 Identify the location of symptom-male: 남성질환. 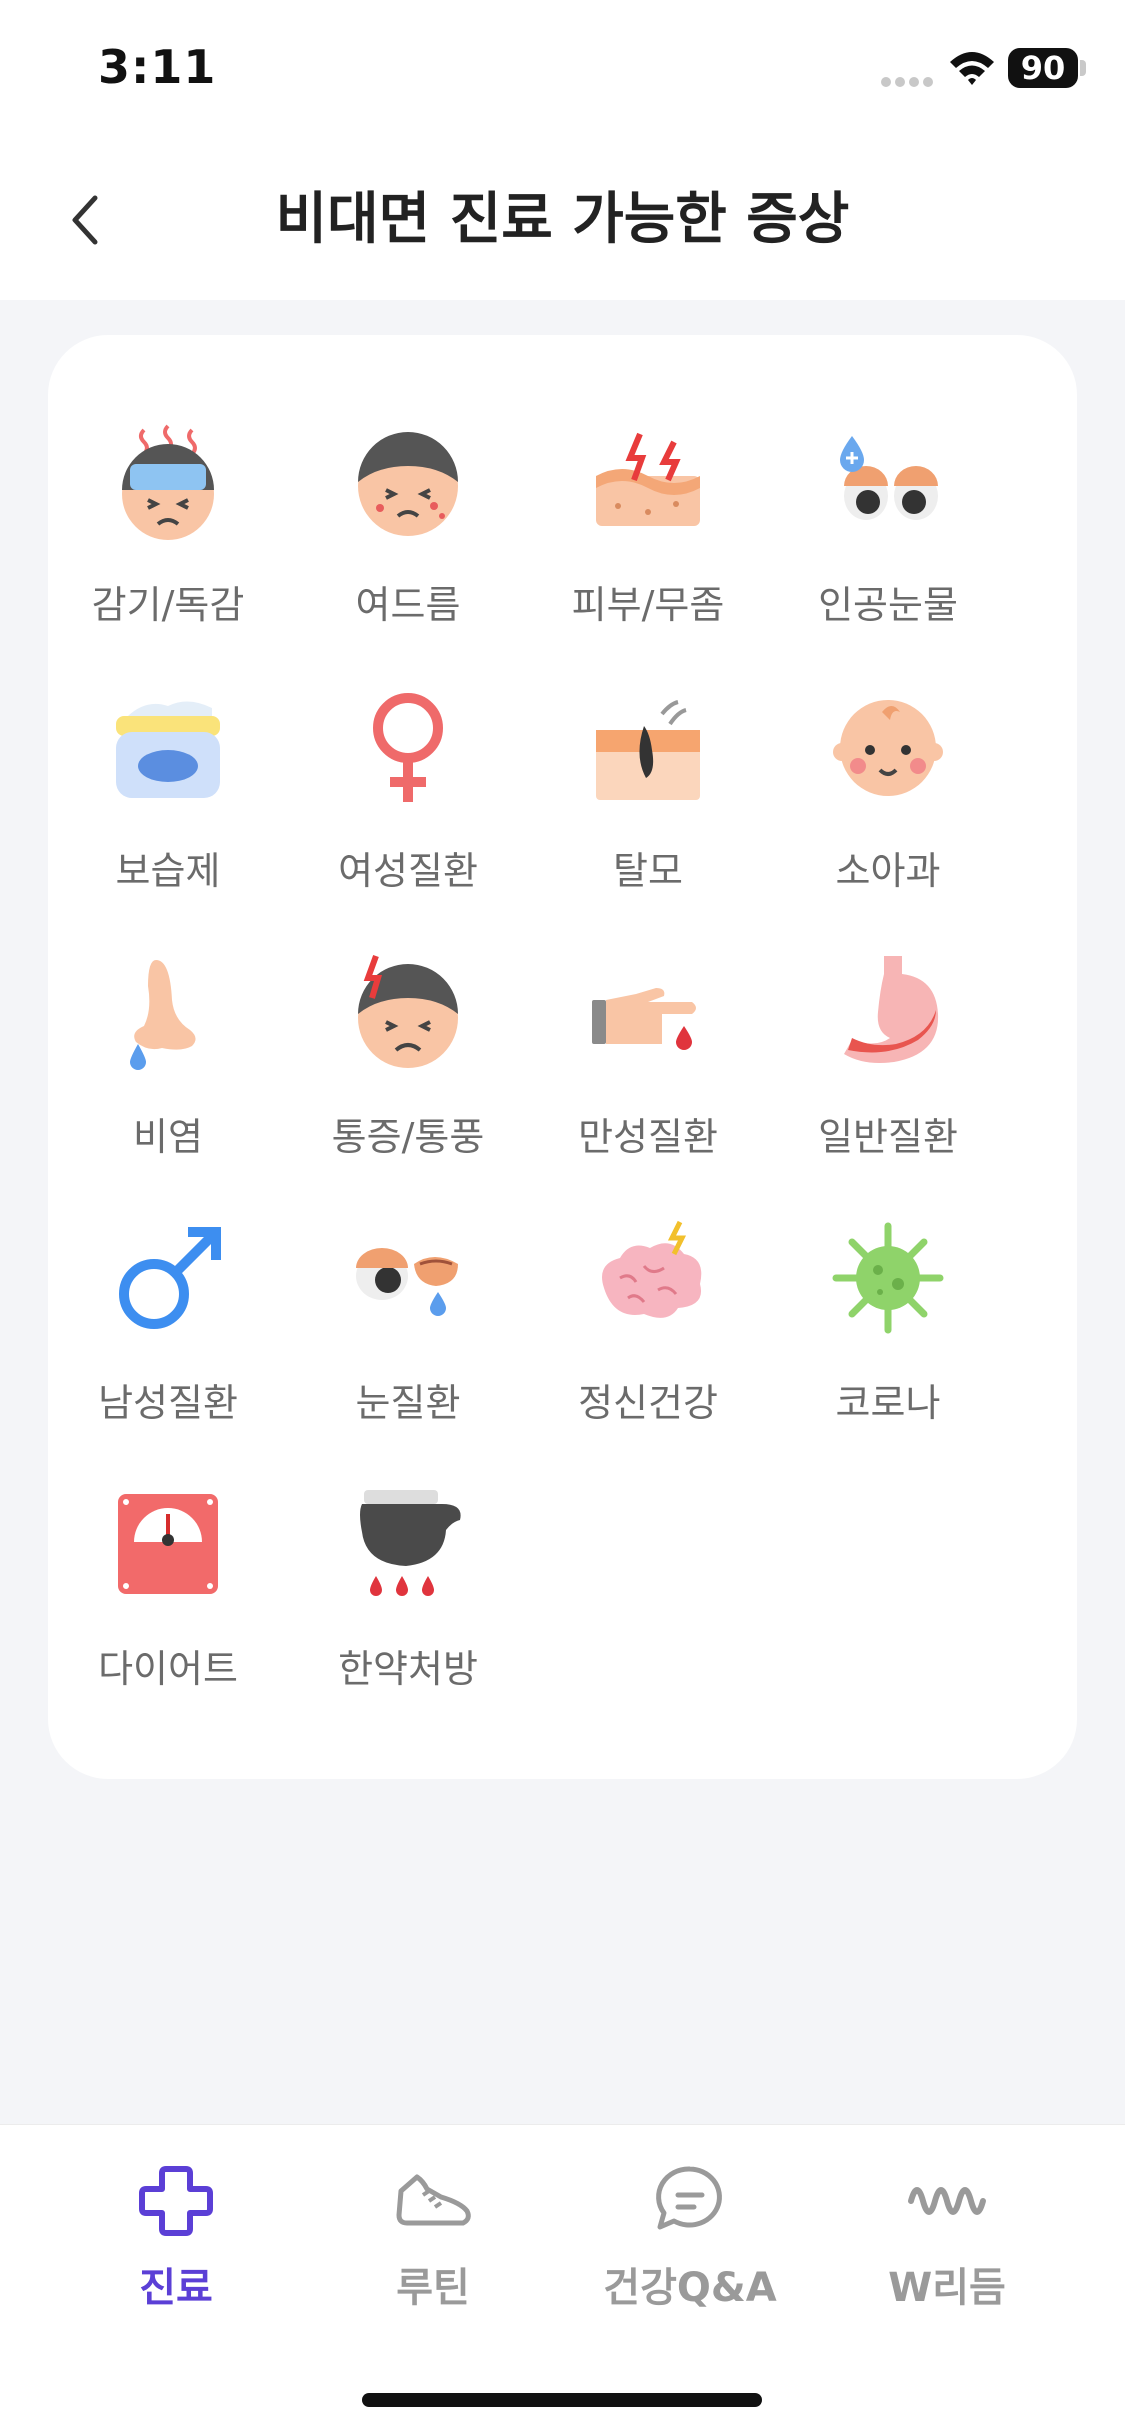
(168, 1333).